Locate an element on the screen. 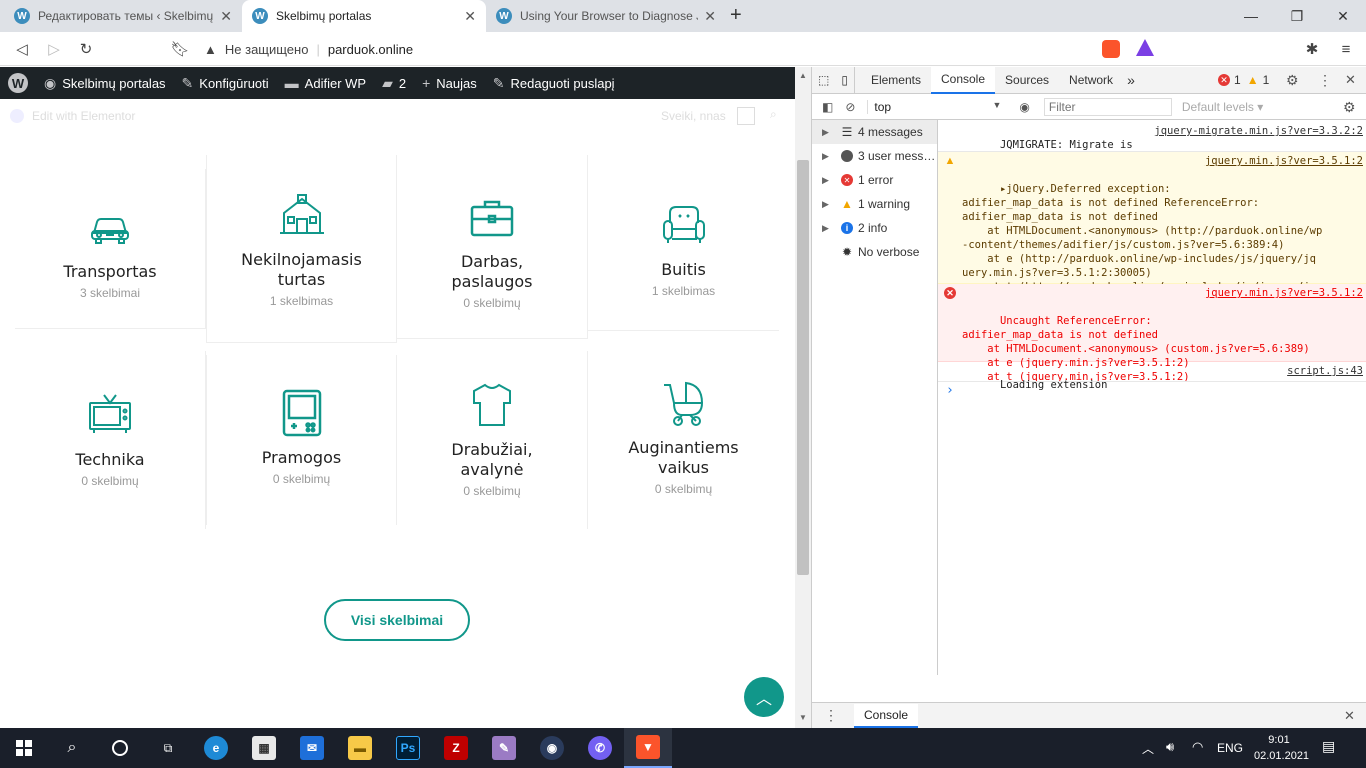 Image resolution: width=1366 pixels, height=768 pixels. comments-link: ▰ 2 is located at coordinates (394, 83).